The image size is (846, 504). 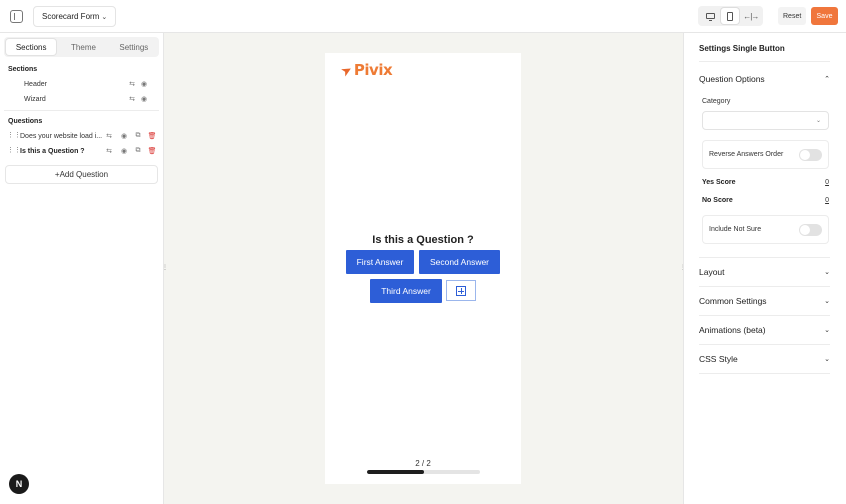 I want to click on responsive-view-button: ←|→, so click(x=751, y=16).